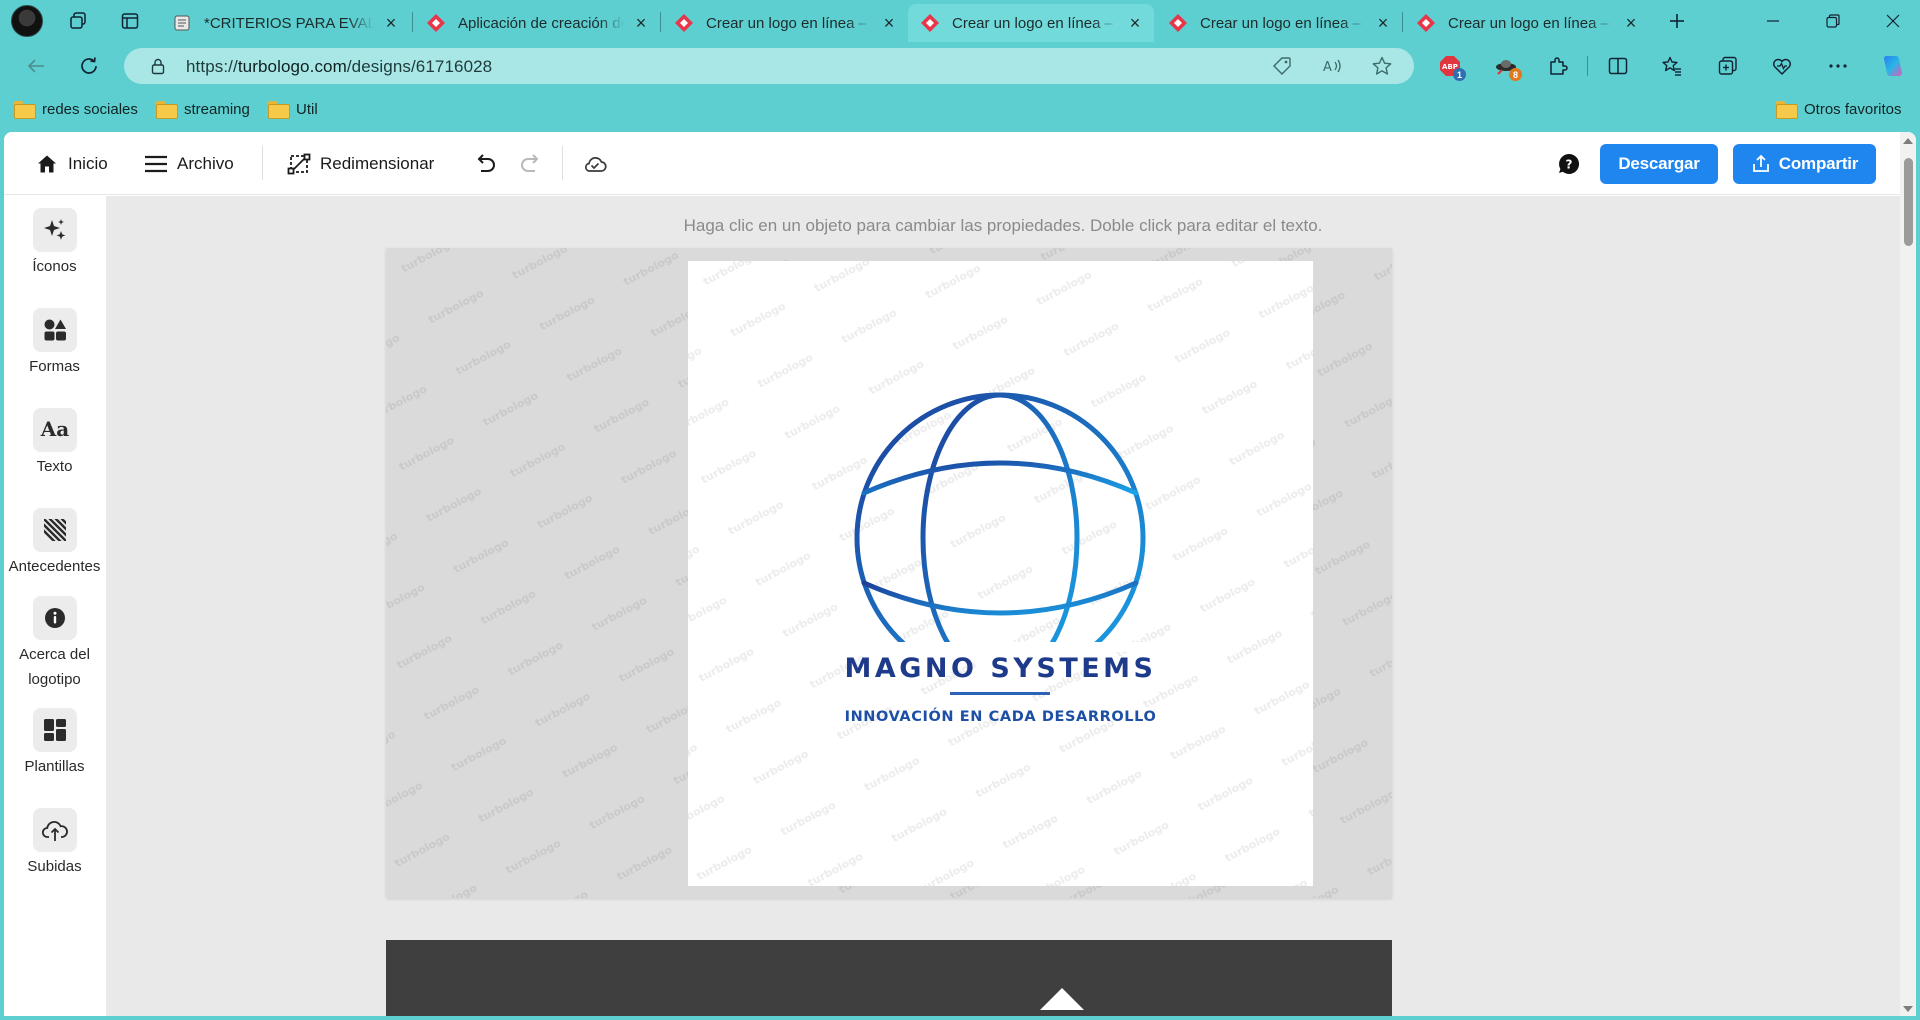 This screenshot has height=1020, width=1920. What do you see at coordinates (769, 66) in the screenshot?
I see `address-bar: https://turbologo.com/designs/61716028 A` at bounding box center [769, 66].